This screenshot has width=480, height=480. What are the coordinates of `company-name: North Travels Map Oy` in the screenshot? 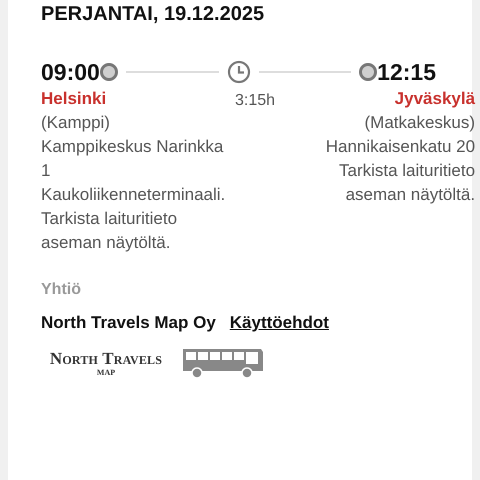 It's located at (128, 323).